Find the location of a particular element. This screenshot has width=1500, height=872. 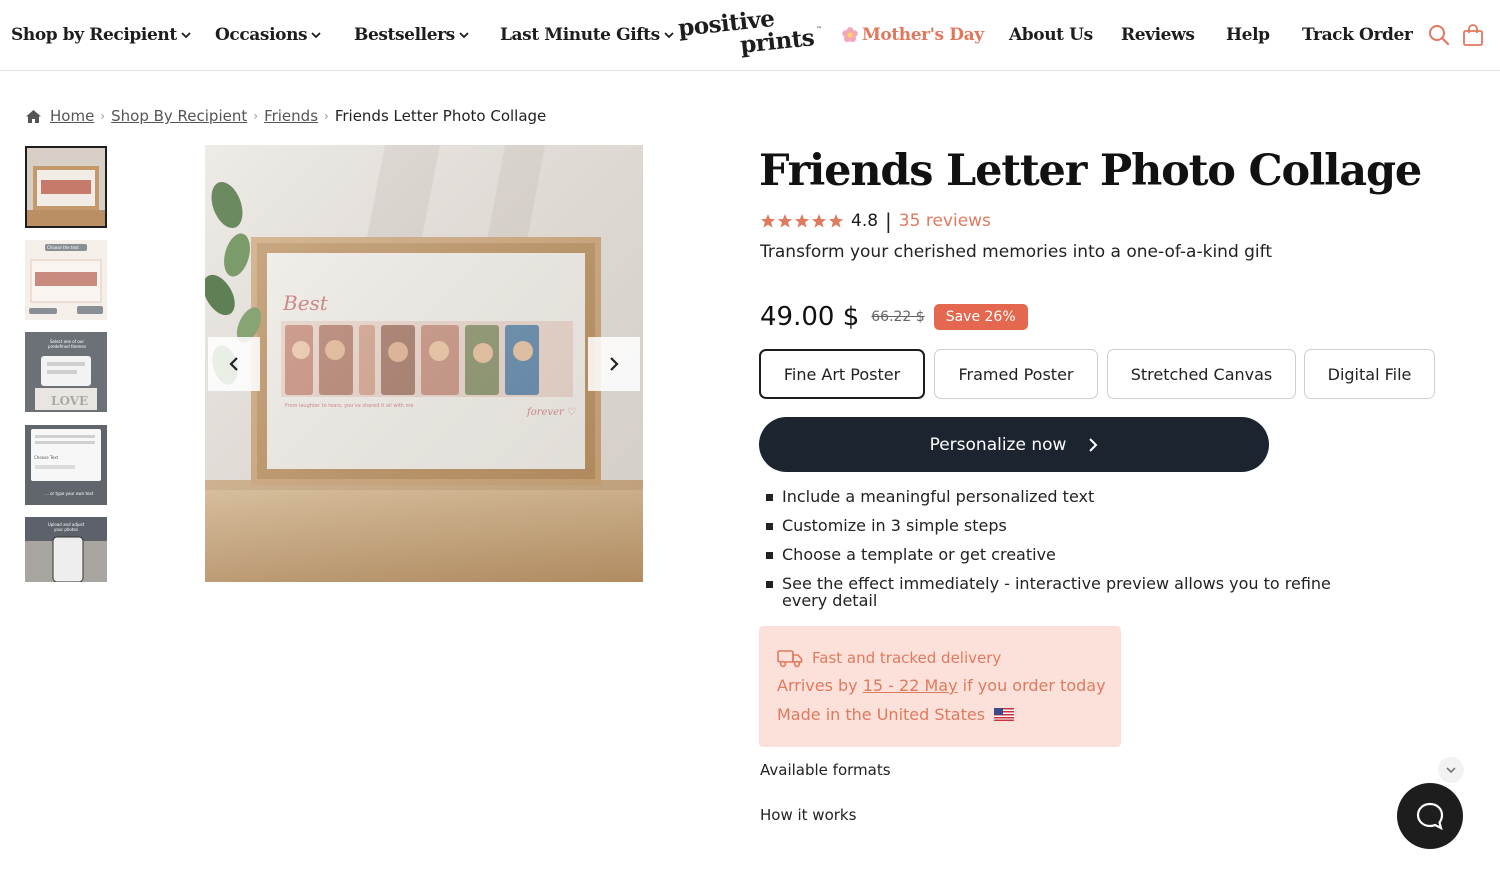

nav-bestsellers: Bestsellers is located at coordinates (411, 35).